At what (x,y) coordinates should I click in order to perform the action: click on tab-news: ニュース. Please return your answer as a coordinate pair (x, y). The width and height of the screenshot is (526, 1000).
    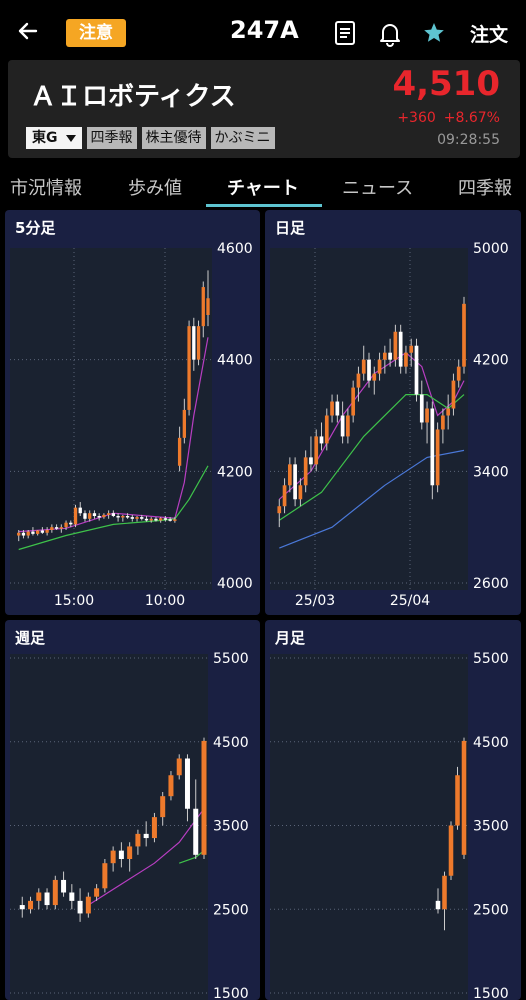
    Looking at the image, I should click on (377, 187).